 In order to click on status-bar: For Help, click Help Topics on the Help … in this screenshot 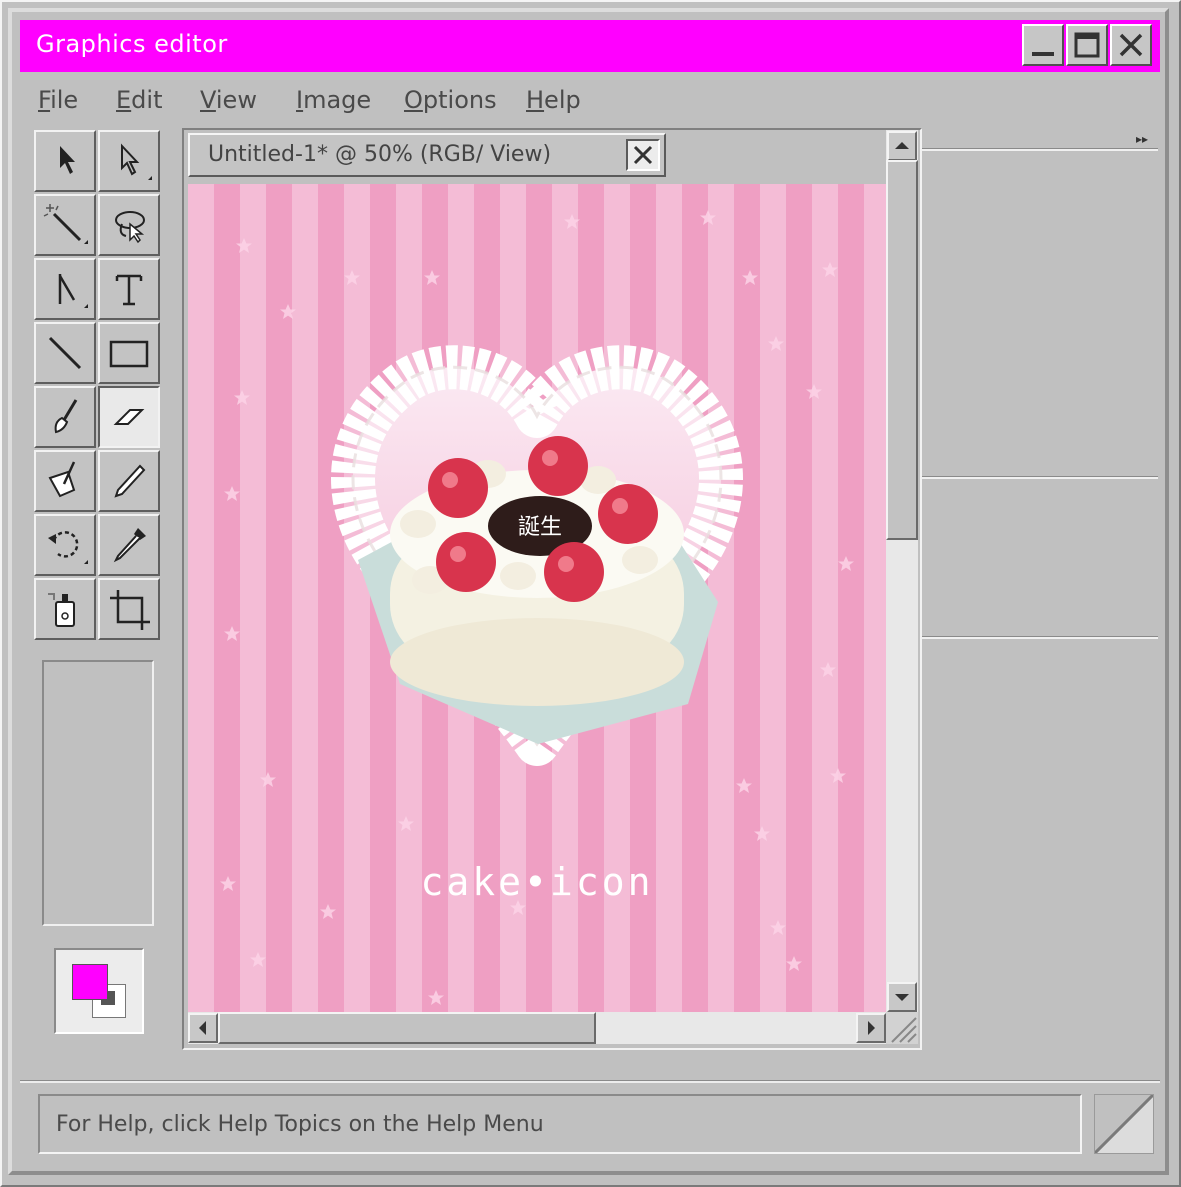, I will do `click(560, 1124)`.